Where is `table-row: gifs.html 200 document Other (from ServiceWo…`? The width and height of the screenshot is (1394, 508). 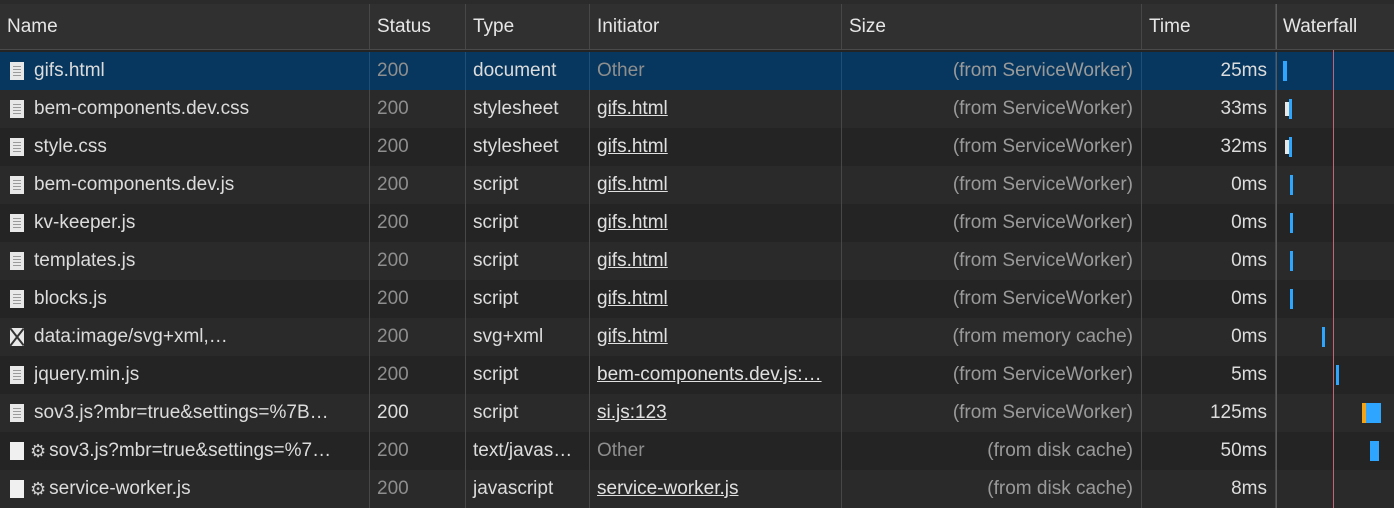
table-row: gifs.html 200 document Other (from ServiceWo… is located at coordinates (697, 71).